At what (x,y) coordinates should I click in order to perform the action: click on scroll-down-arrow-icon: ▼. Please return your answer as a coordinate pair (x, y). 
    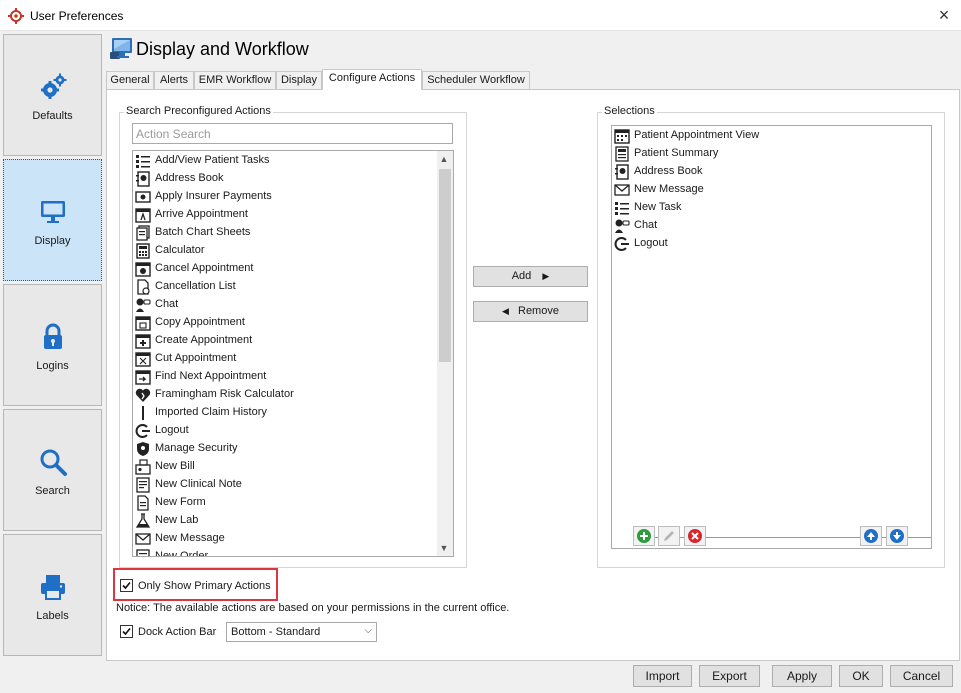
    Looking at the image, I should click on (444, 548).